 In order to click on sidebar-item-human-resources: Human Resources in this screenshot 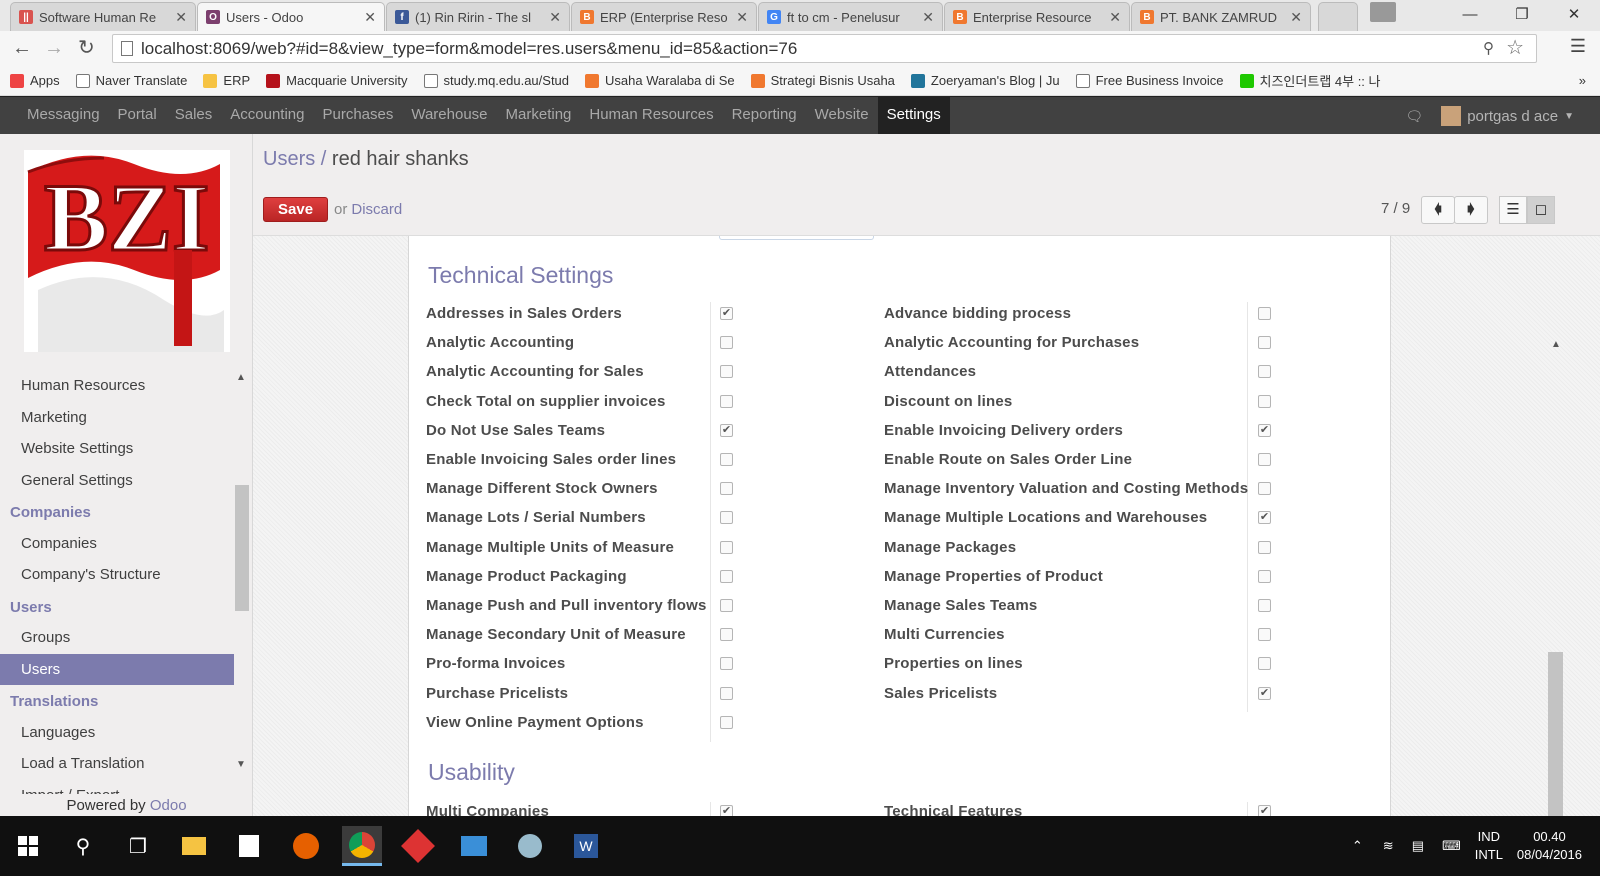, I will do `click(117, 386)`.